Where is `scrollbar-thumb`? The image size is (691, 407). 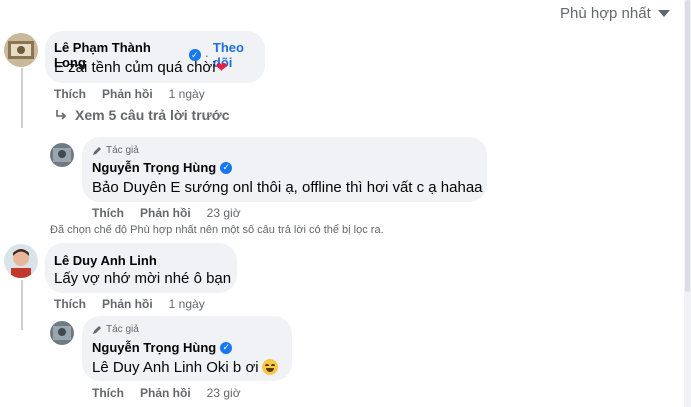
scrollbar-thumb is located at coordinates (687, 146).